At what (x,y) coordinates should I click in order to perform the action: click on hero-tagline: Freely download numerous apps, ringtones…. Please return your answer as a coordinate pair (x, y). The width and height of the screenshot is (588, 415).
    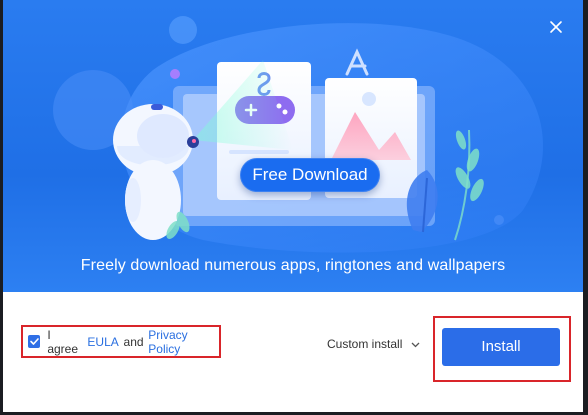
    Looking at the image, I should click on (293, 265).